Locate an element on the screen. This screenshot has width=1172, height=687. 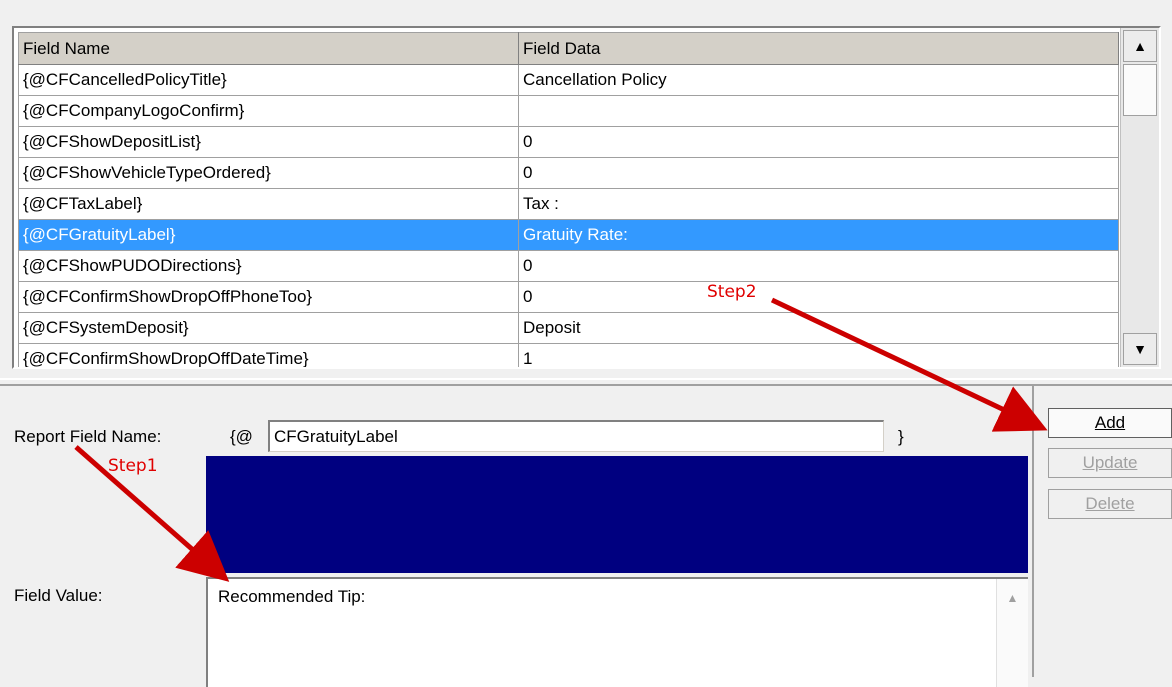
scroll-up-arrow-icon: ▲ is located at coordinates (1140, 46).